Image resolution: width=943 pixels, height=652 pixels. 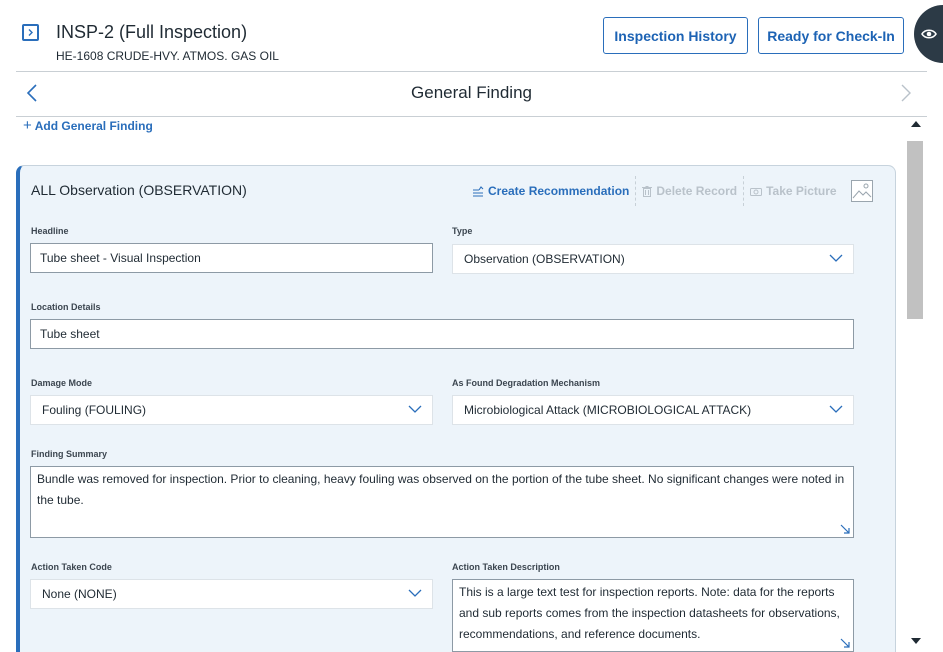 What do you see at coordinates (916, 124) in the screenshot?
I see `scroll-up-arrow-icon` at bounding box center [916, 124].